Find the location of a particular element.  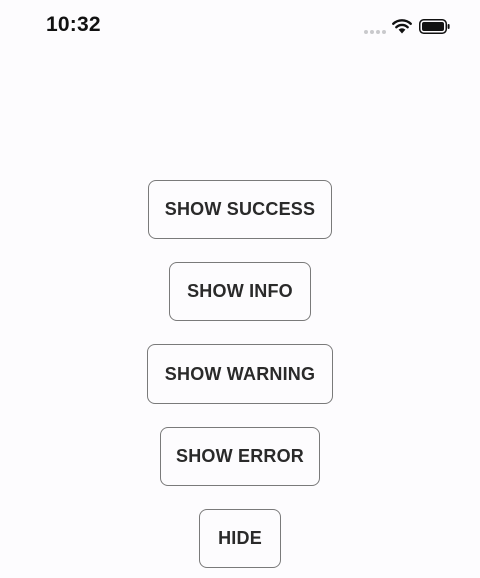

show-success-button: SHOW SUCCESS is located at coordinates (240, 209).